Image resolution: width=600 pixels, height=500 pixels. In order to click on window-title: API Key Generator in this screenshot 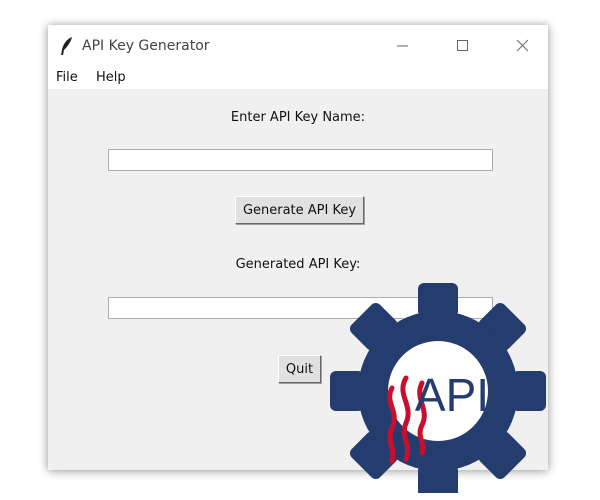, I will do `click(146, 46)`.